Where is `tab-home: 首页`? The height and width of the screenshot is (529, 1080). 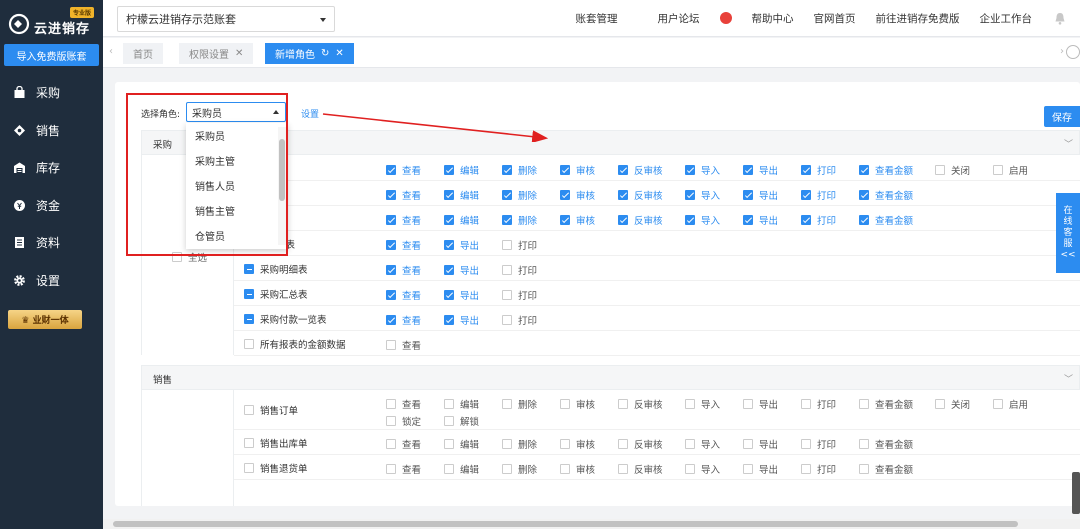
tab-home: 首页 is located at coordinates (143, 53).